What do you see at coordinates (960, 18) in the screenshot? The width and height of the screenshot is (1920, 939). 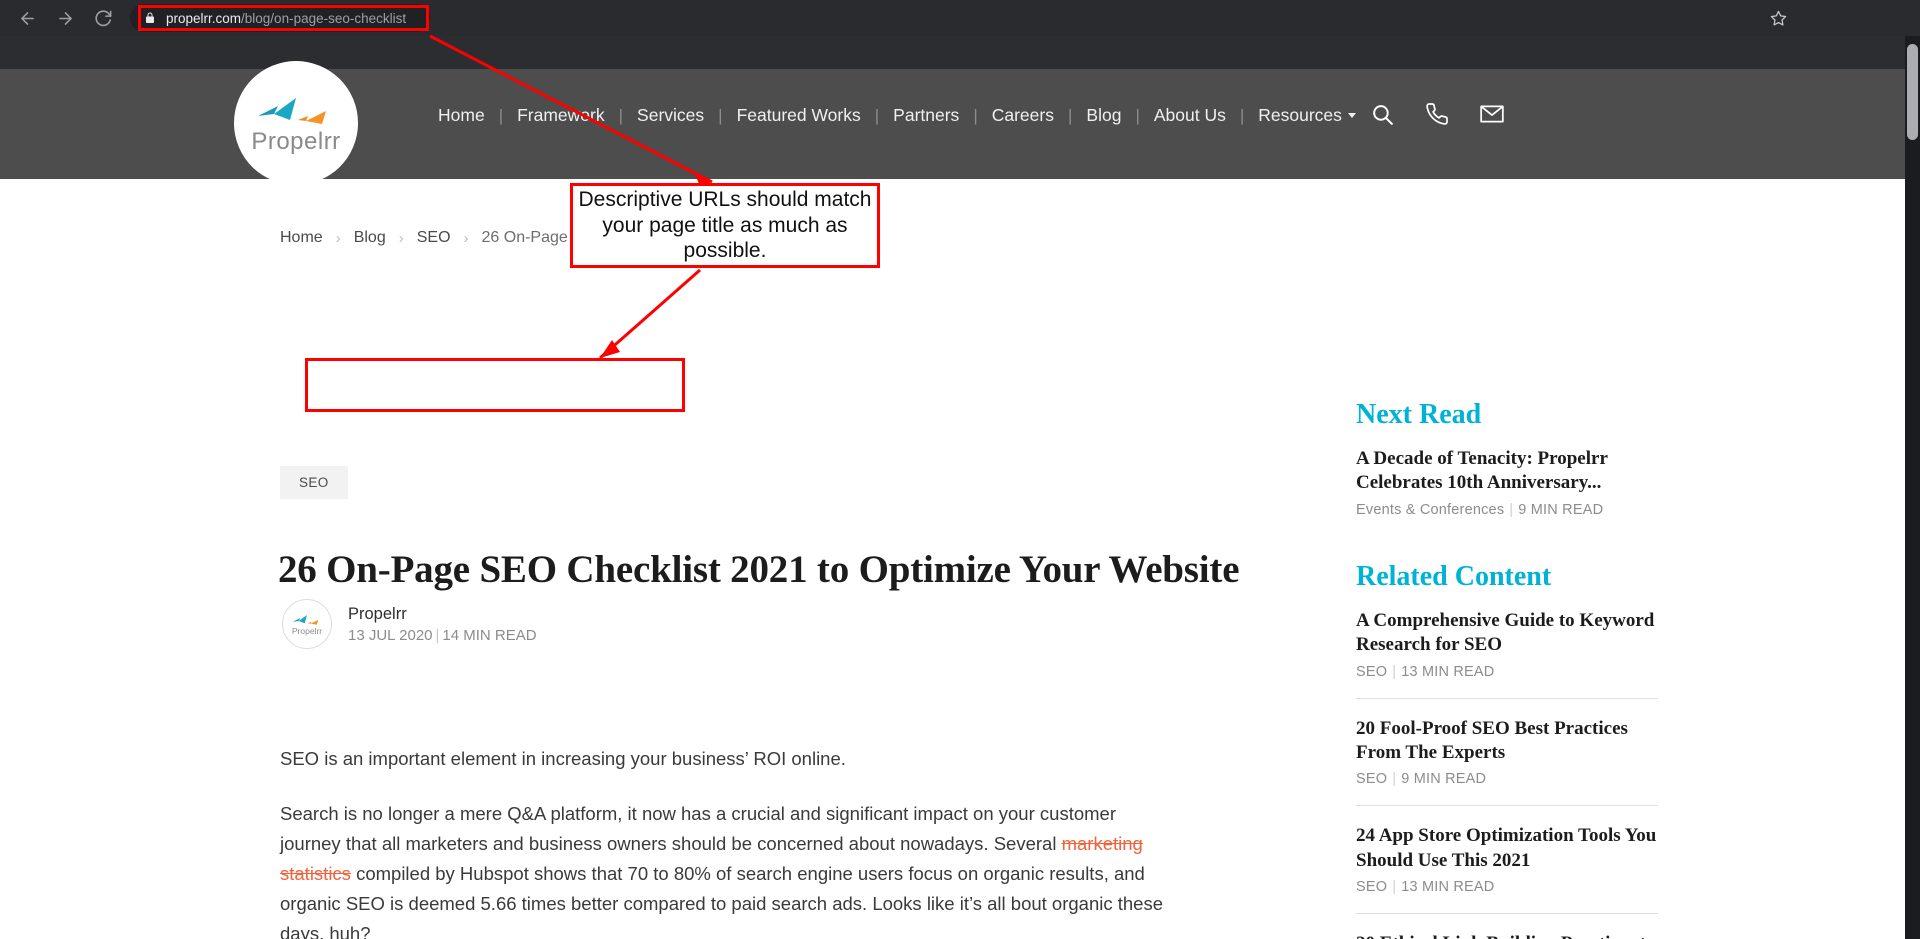 I see `browser-chrome: propelrr.com/blog/on-page-seo-checklist` at bounding box center [960, 18].